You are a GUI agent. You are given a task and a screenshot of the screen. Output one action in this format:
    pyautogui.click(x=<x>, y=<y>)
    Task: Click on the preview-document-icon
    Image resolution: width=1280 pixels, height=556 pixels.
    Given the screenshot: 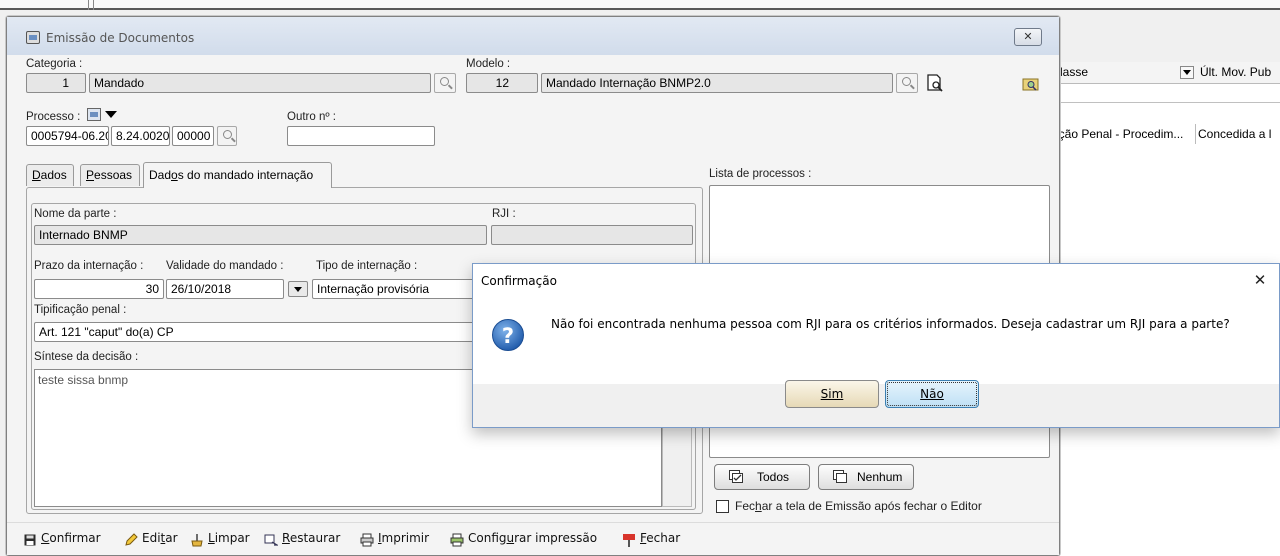 What is the action you would take?
    pyautogui.click(x=935, y=83)
    